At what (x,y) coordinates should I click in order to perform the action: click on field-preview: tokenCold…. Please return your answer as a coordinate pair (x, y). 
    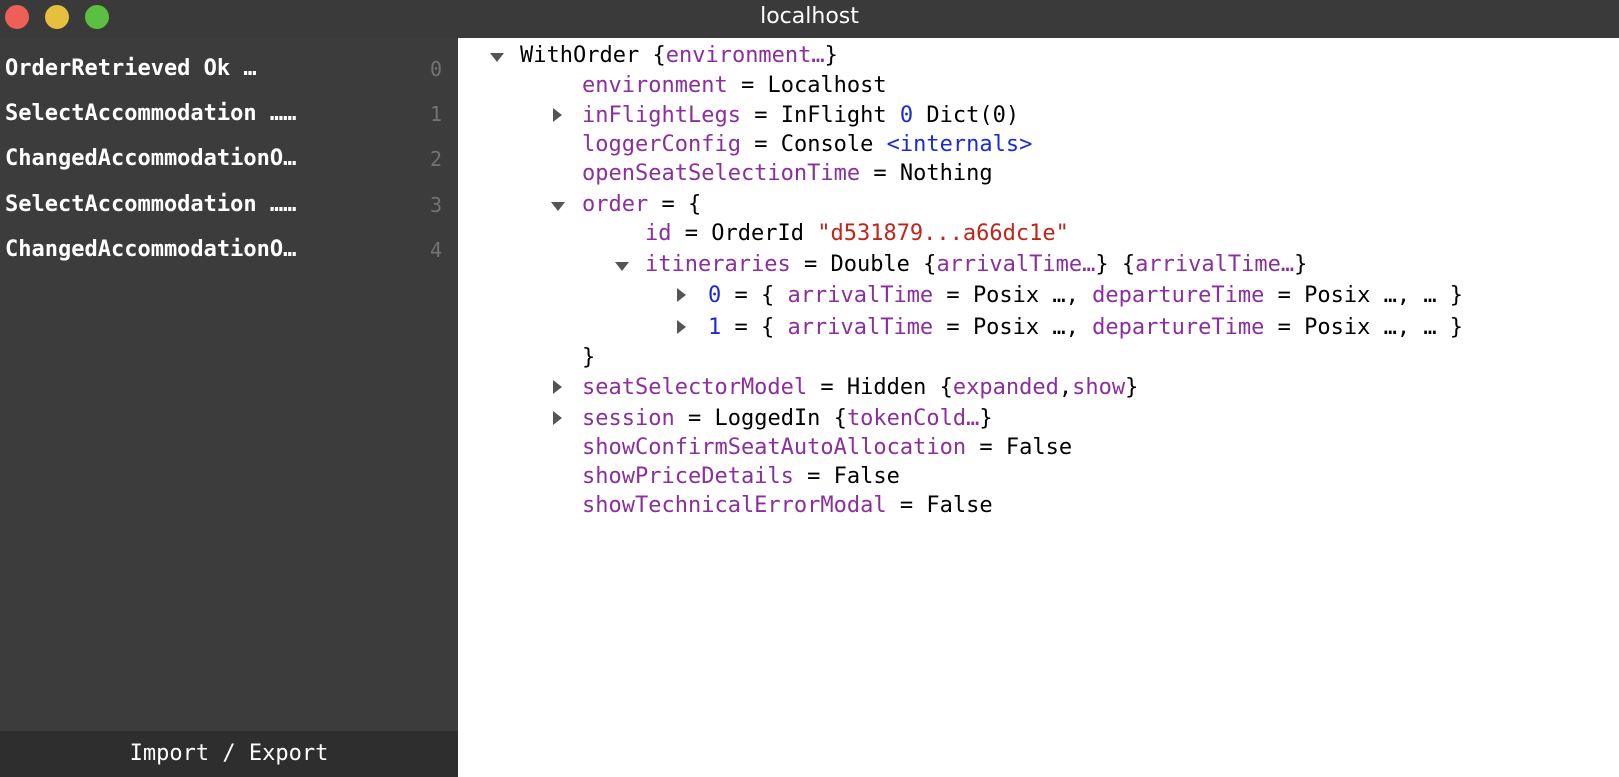
    Looking at the image, I should click on (913, 418).